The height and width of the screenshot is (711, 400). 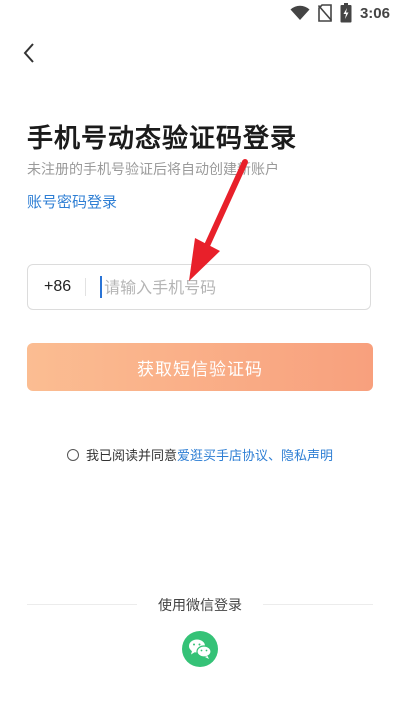 What do you see at coordinates (237, 287) in the screenshot?
I see `phone-number-input` at bounding box center [237, 287].